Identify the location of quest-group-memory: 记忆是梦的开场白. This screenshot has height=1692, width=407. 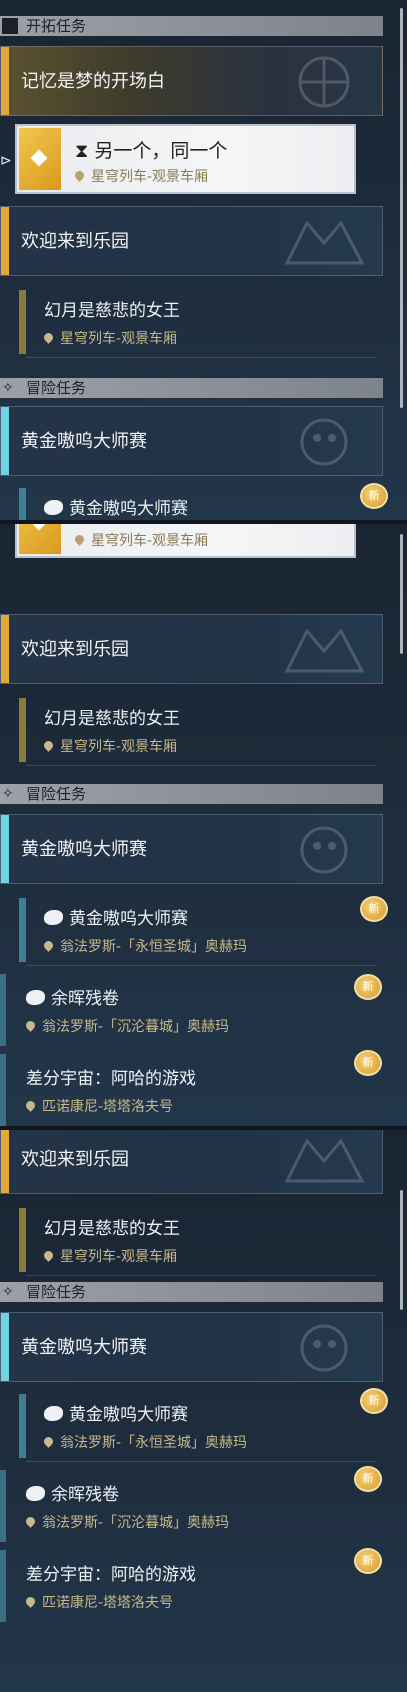
(191, 81).